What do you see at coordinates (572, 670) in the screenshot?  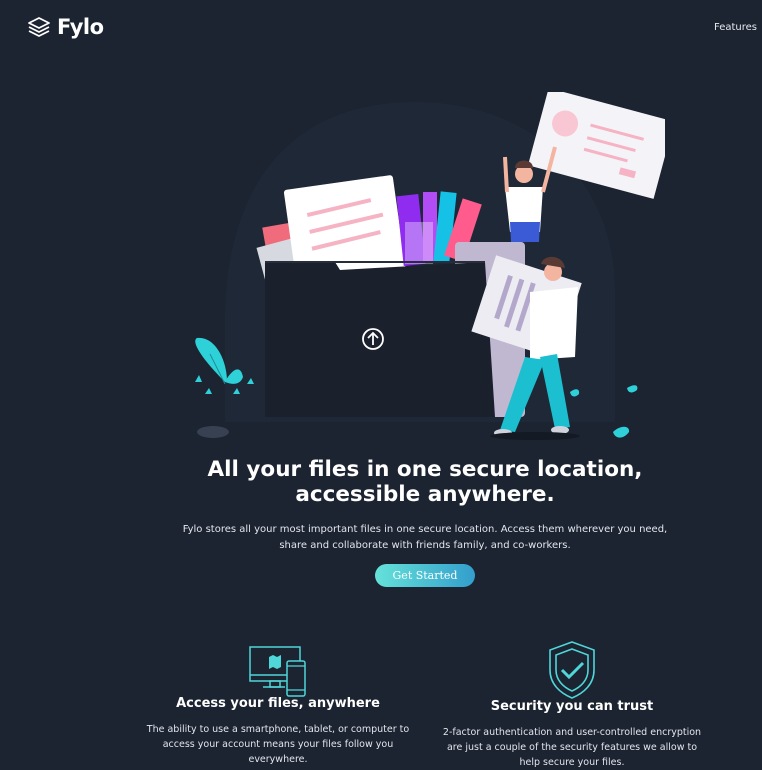 I see `shield-check-icon` at bounding box center [572, 670].